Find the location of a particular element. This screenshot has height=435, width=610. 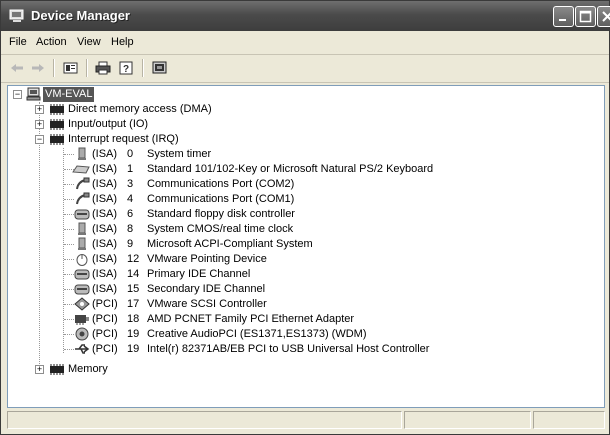

irq-number: 12 is located at coordinates (133, 259).